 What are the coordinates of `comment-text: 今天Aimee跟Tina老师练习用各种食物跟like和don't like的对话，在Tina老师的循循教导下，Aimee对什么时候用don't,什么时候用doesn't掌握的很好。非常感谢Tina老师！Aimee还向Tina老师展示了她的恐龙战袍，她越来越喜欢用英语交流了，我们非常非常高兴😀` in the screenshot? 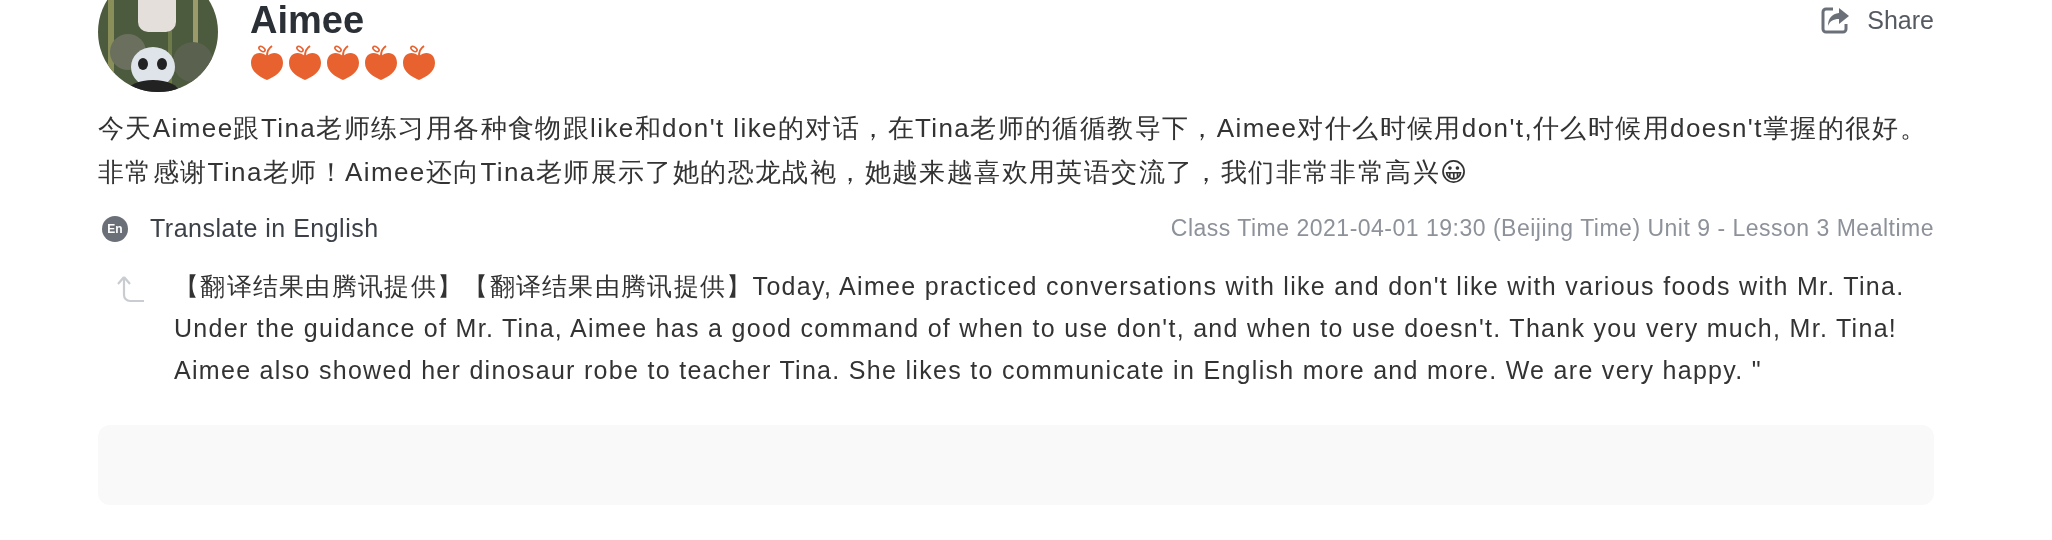 It's located at (1013, 150).